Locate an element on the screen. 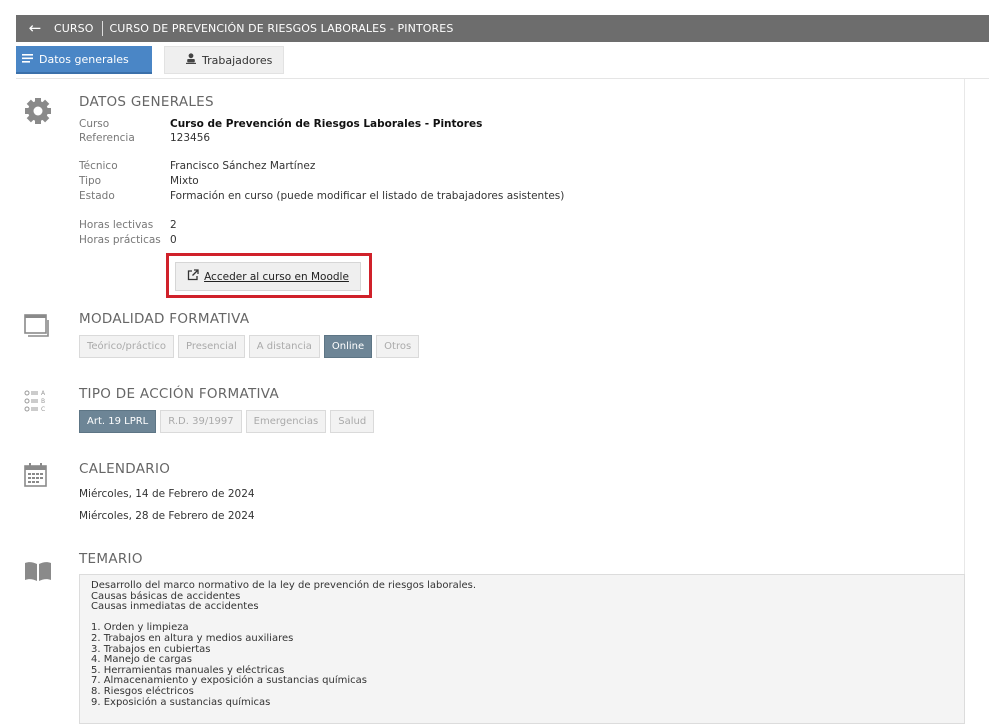 The width and height of the screenshot is (989, 724). field-horas-lectivas: Horas lectivas 2 is located at coordinates (128, 225).